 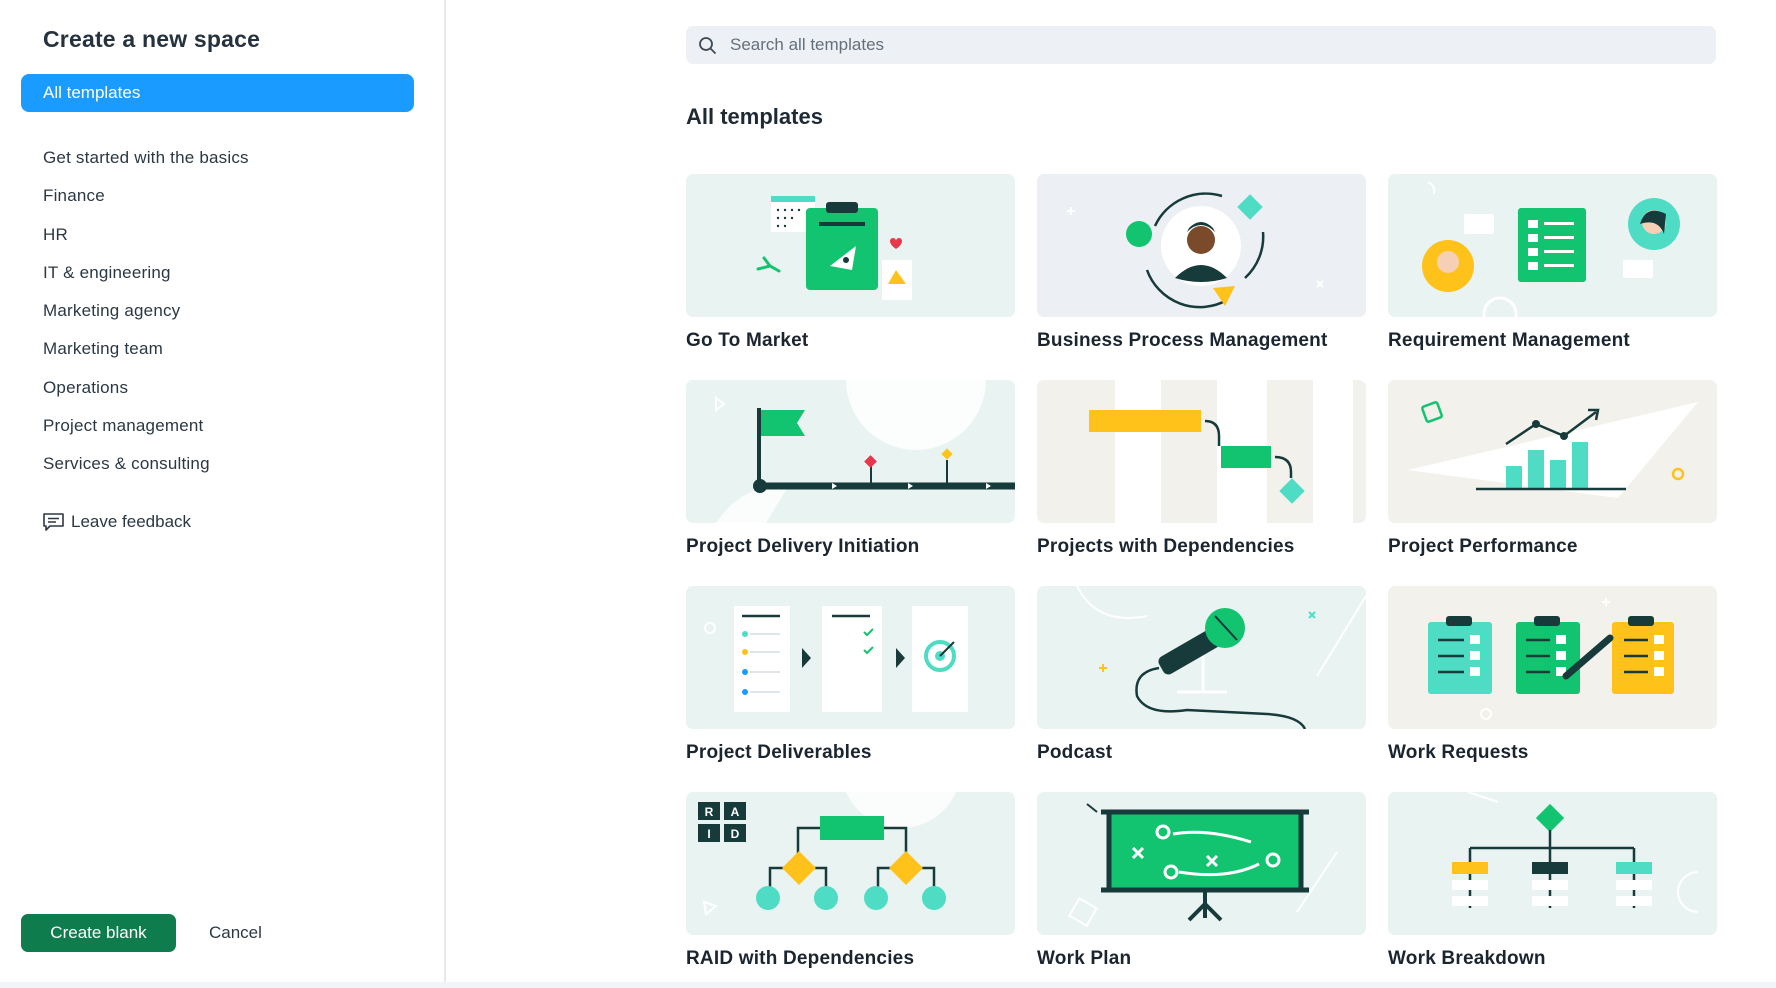 I want to click on template-card-business-process: Business Process Management, so click(x=1201, y=263).